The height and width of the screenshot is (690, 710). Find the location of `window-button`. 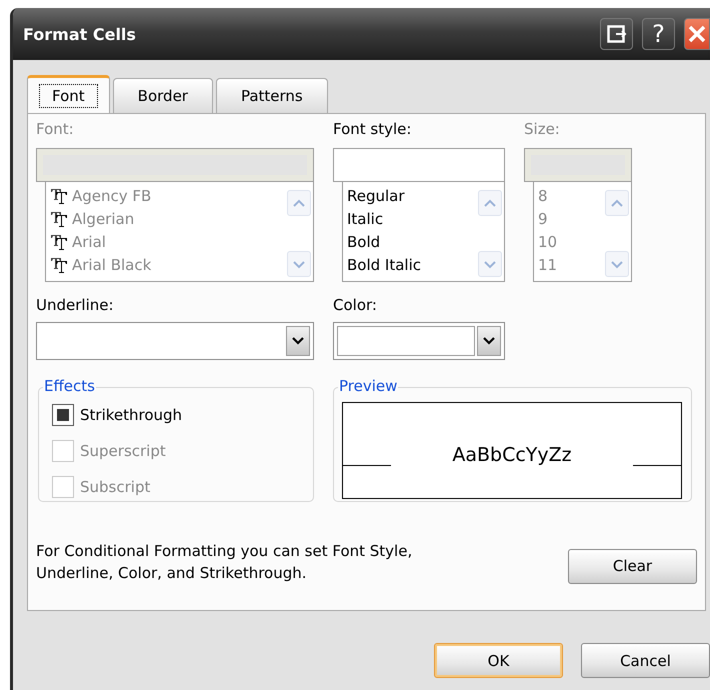

window-button is located at coordinates (616, 34).